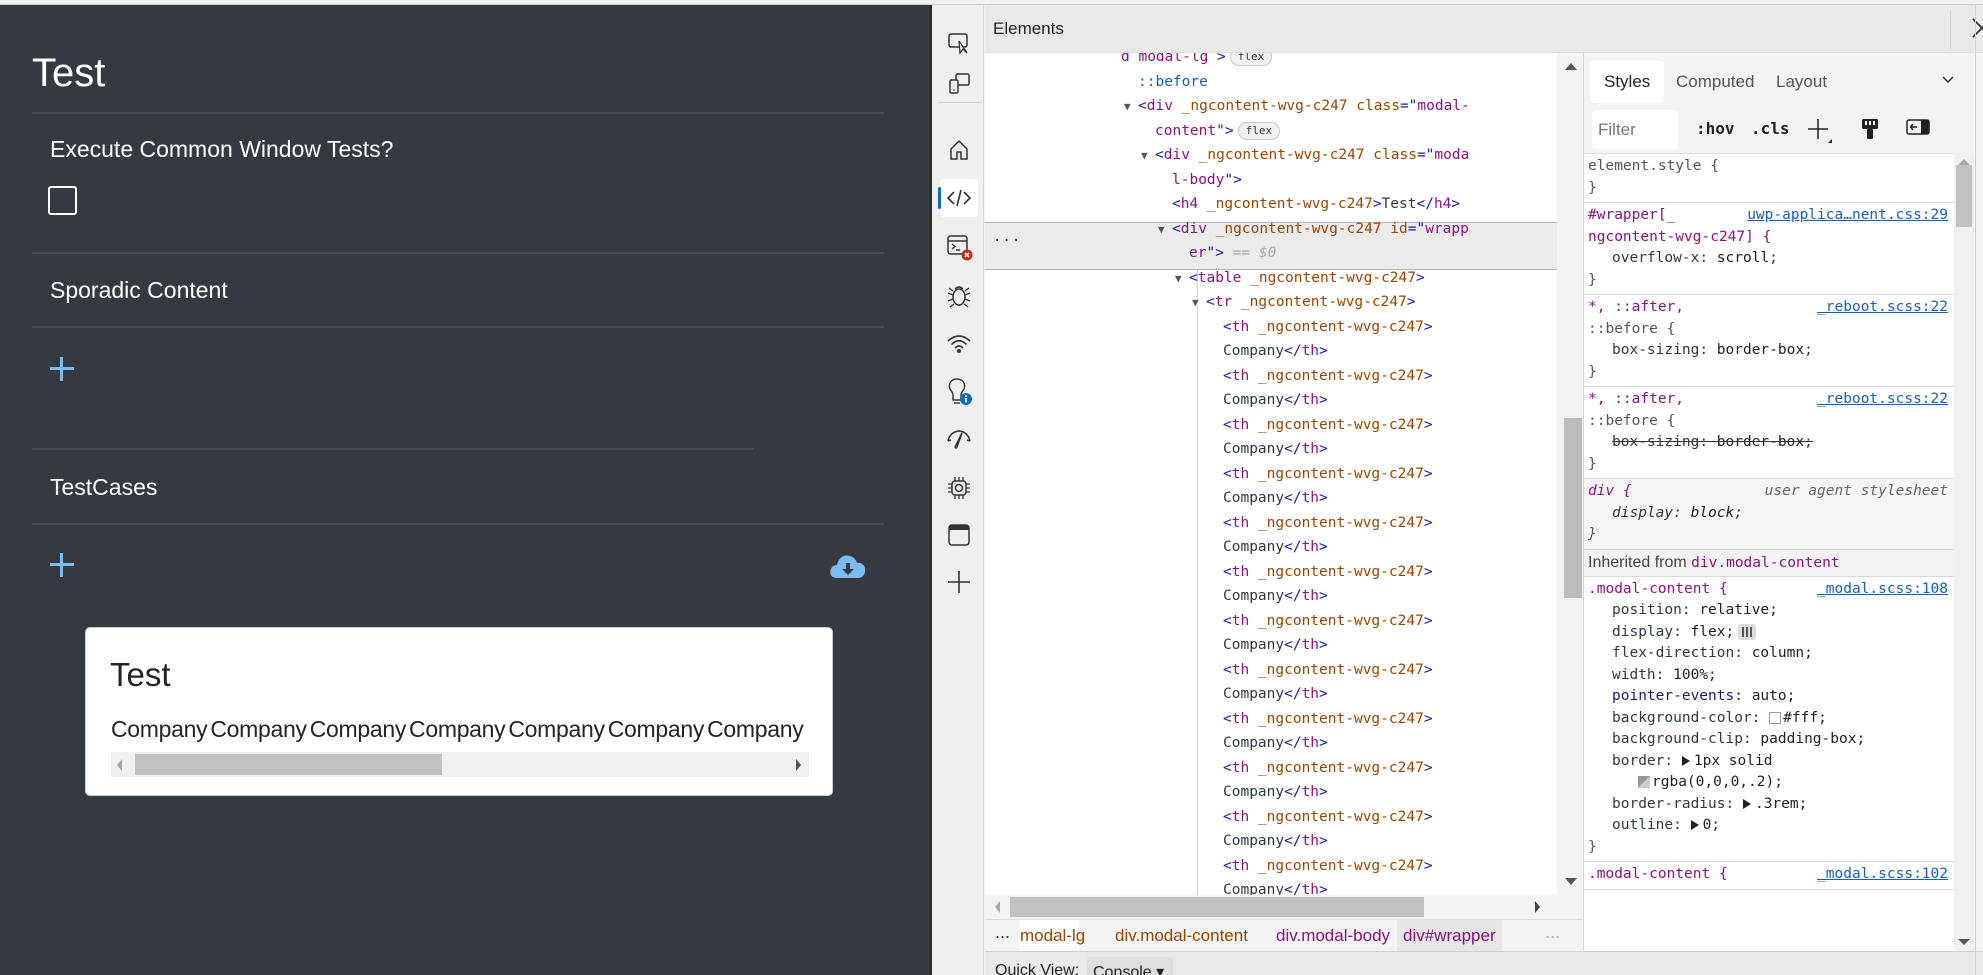  What do you see at coordinates (1769, 697) in the screenshot?
I see `style-property: pointer-events: auto;` at bounding box center [1769, 697].